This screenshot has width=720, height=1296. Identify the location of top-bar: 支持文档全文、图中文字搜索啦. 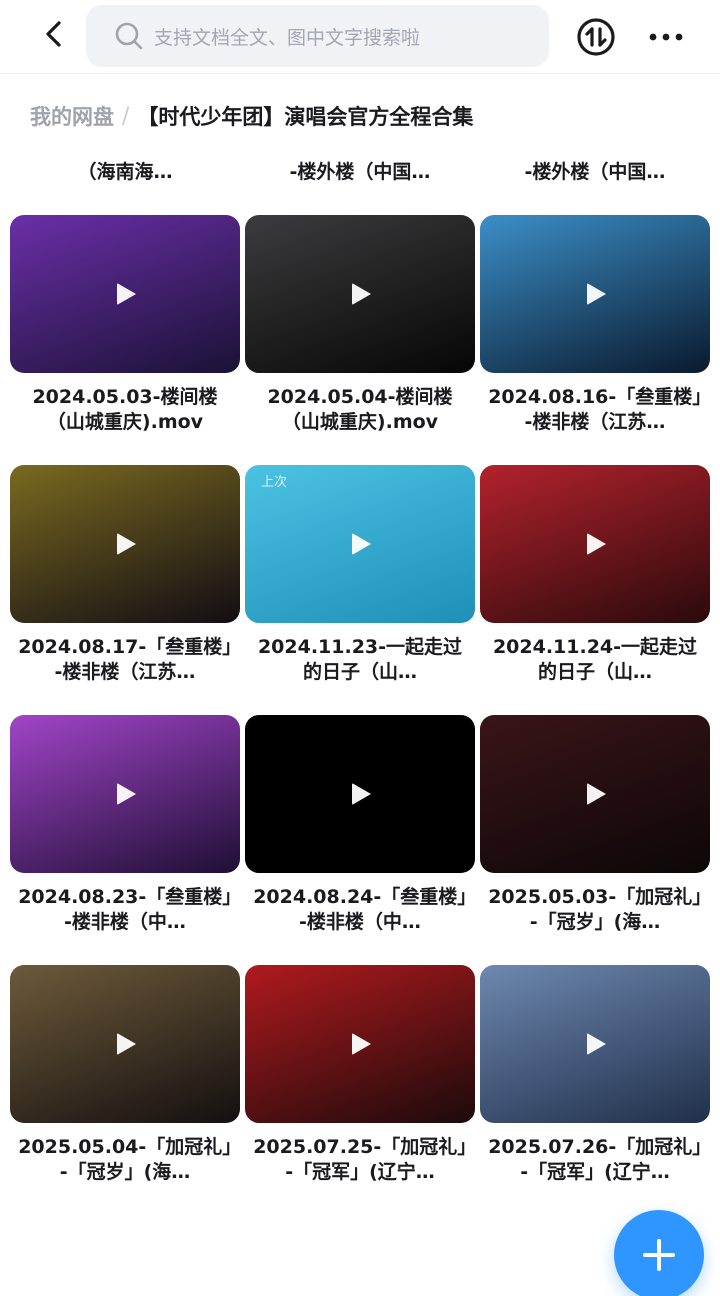
(360, 37).